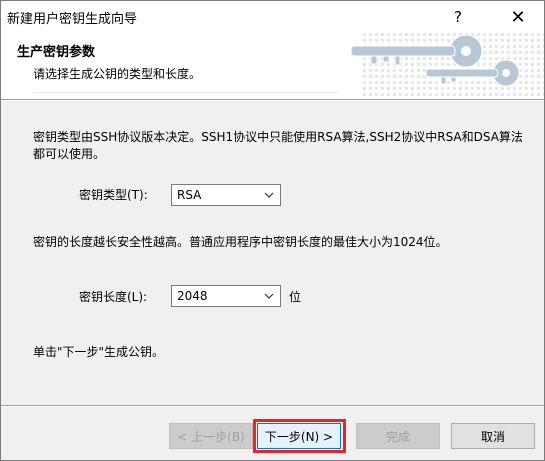  What do you see at coordinates (458, 17) in the screenshot?
I see `help-button: ?` at bounding box center [458, 17].